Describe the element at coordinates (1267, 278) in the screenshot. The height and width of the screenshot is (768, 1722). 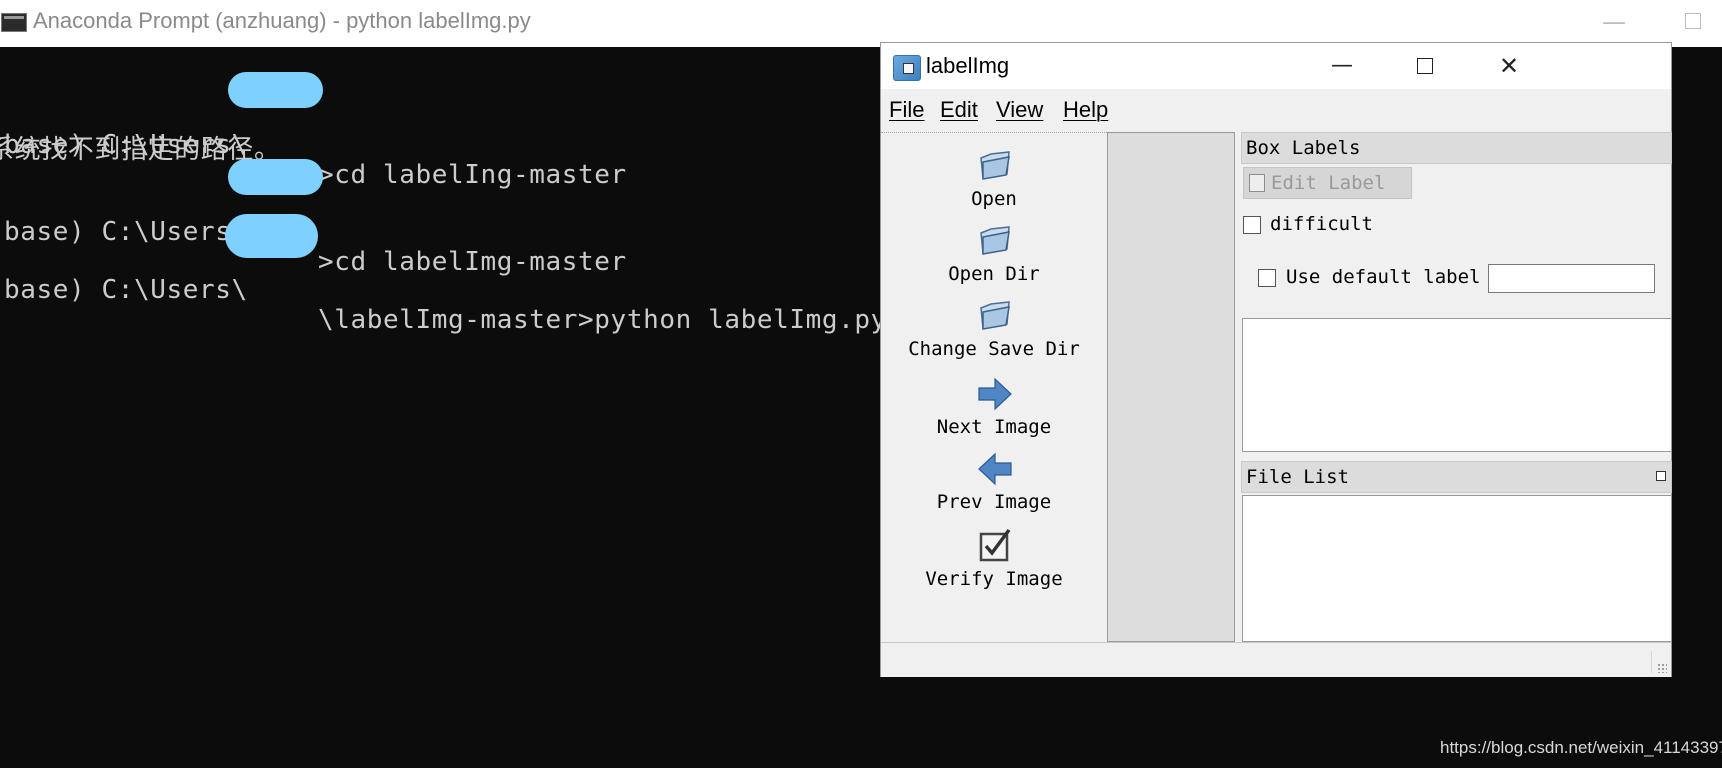
I see `use-default-label-checkbox` at that location.